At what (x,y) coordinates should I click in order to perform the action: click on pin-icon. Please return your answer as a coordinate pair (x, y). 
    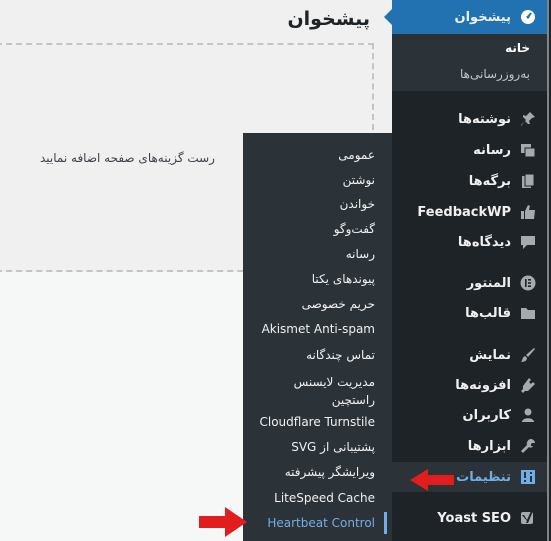
    Looking at the image, I should click on (528, 119).